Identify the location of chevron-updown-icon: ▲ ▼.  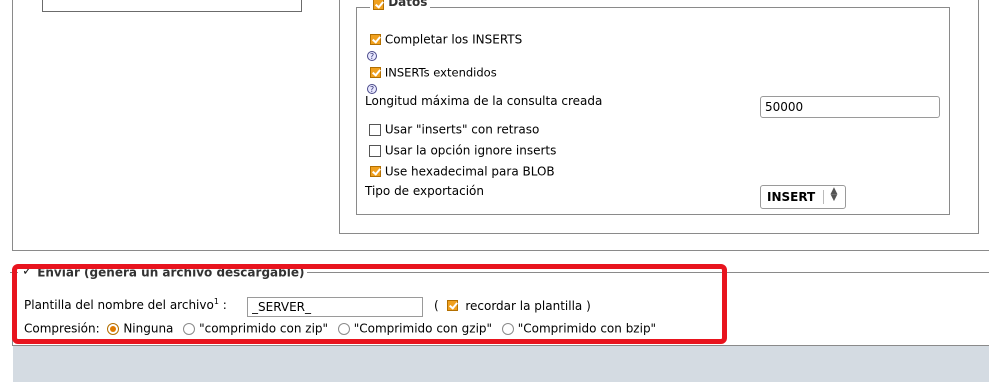
(834, 194).